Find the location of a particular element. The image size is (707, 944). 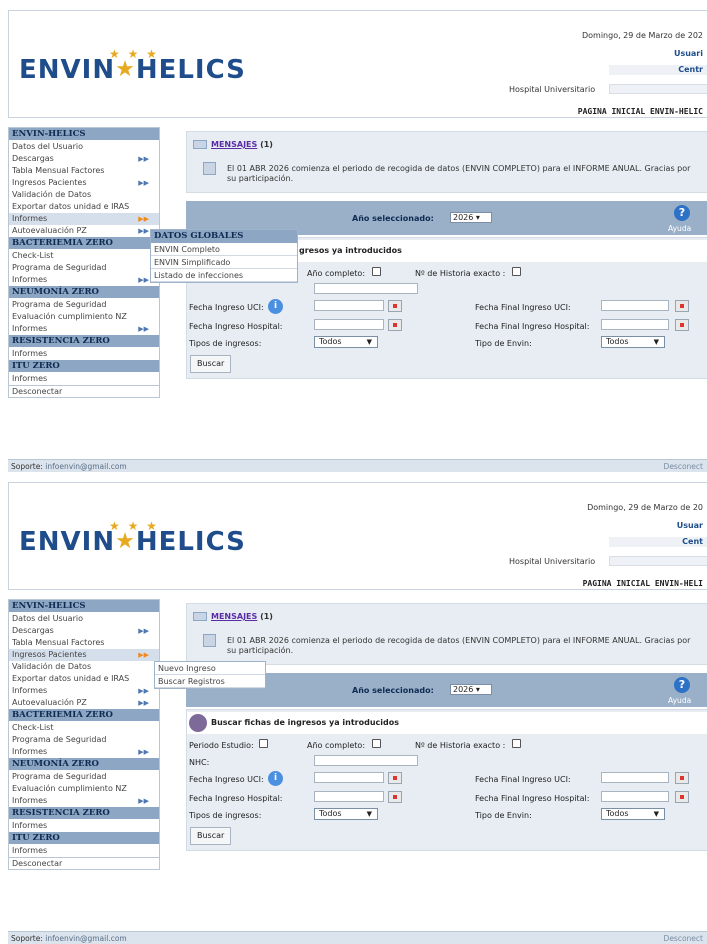

period-checkbox is located at coordinates (263, 743).